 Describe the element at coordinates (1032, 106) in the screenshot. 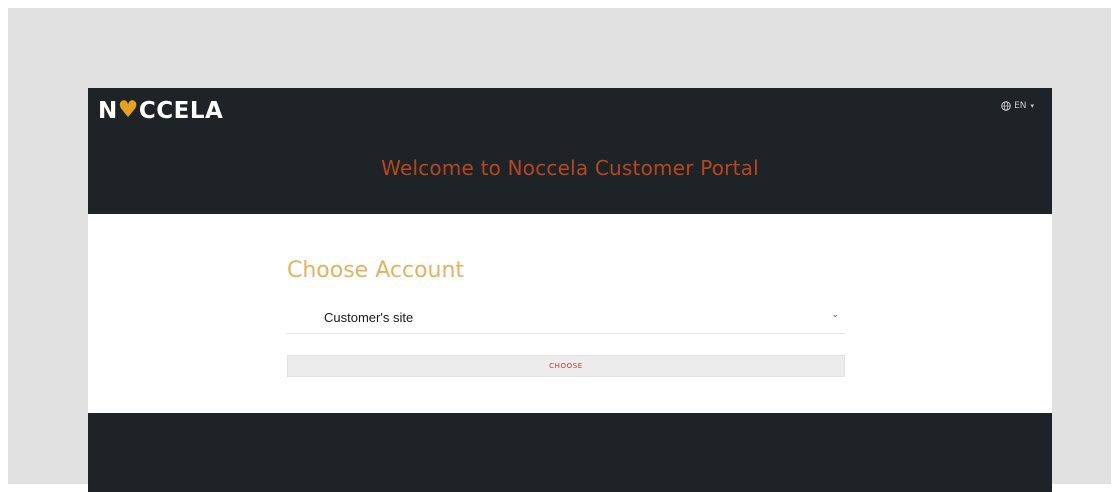

I see `caret-down-icon: ▾` at that location.